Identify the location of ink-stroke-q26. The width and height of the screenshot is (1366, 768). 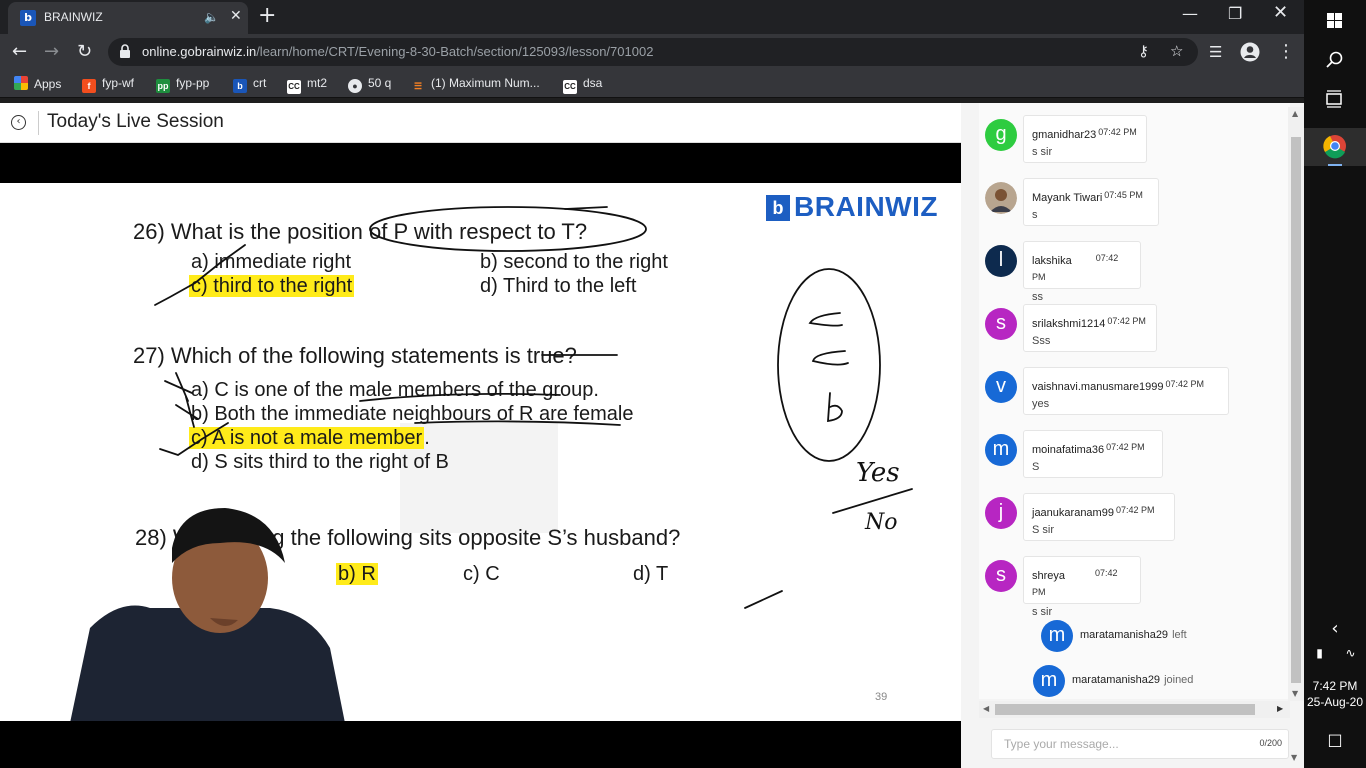
(586, 208).